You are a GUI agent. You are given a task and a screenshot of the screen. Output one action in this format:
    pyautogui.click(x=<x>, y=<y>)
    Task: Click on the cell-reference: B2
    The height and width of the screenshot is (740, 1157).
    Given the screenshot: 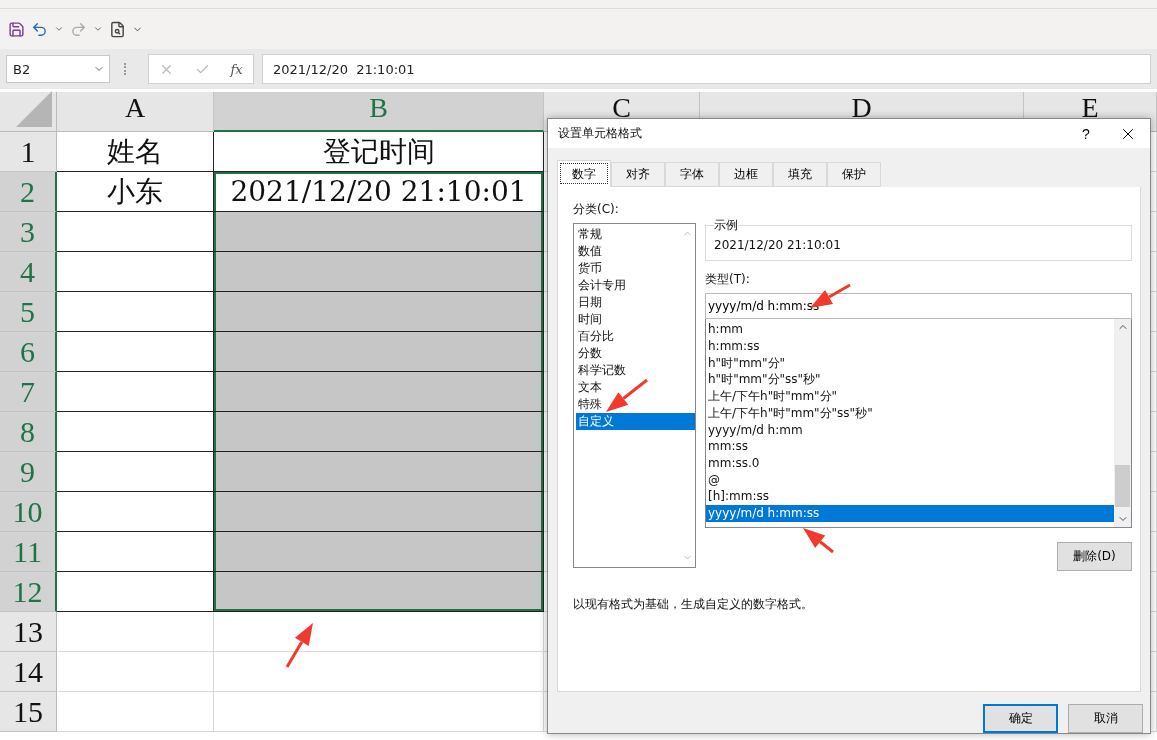 What is the action you would take?
    pyautogui.click(x=22, y=69)
    